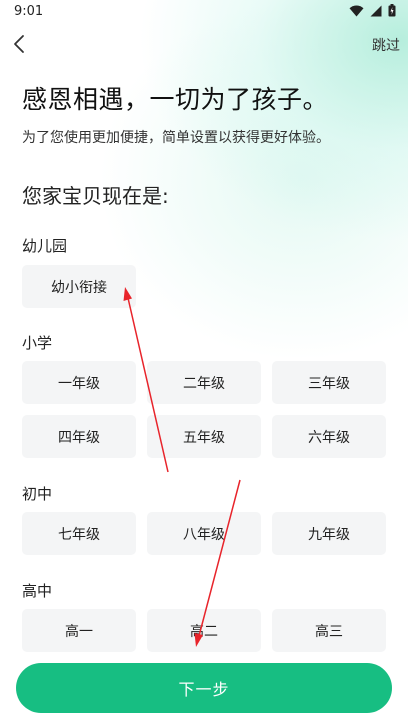  Describe the element at coordinates (376, 10) in the screenshot. I see `signal-icon` at that location.